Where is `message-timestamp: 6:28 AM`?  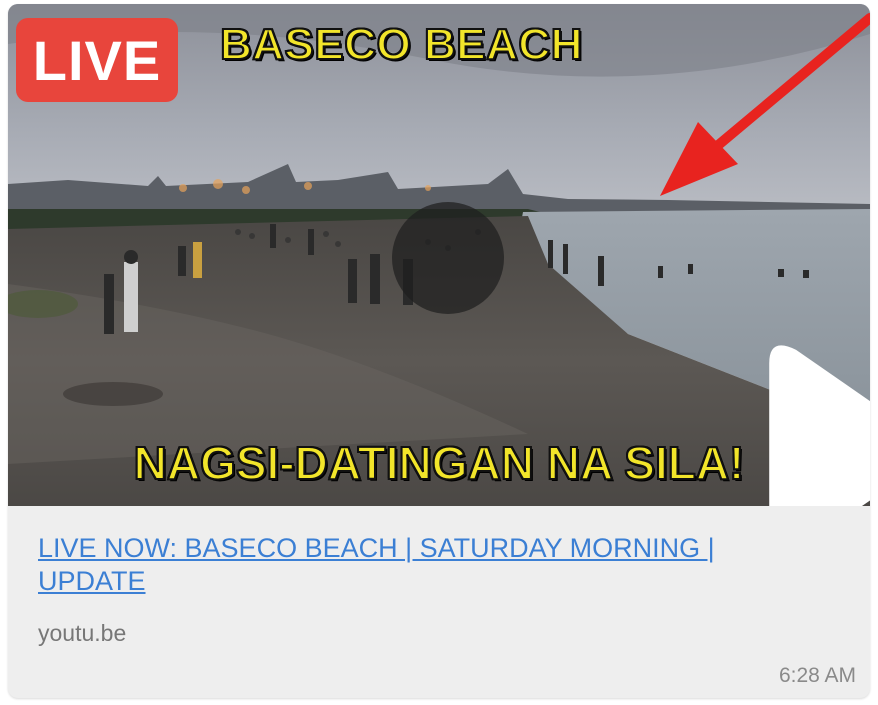
message-timestamp: 6:28 AM is located at coordinates (817, 675).